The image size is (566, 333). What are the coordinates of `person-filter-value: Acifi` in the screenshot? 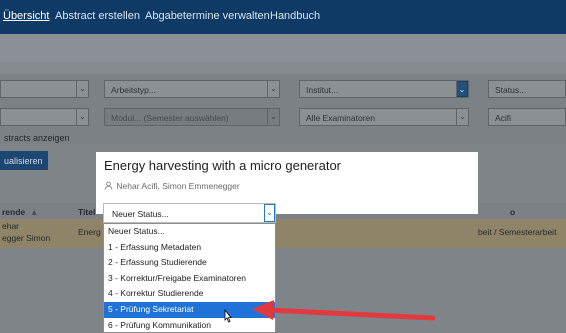 It's located at (503, 118).